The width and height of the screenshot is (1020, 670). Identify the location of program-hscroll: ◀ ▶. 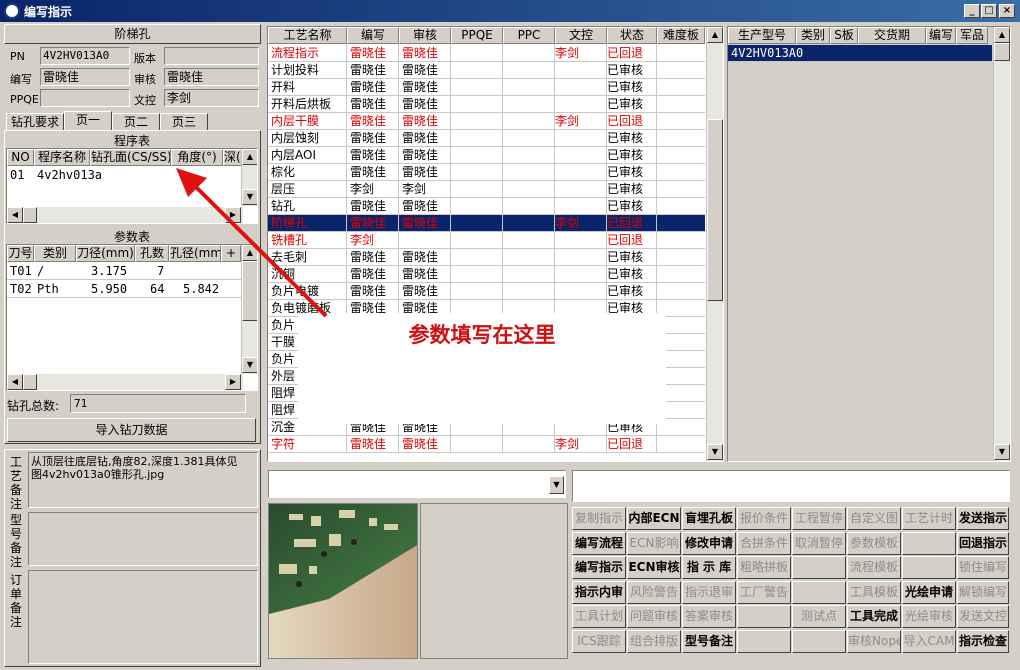
(125, 215).